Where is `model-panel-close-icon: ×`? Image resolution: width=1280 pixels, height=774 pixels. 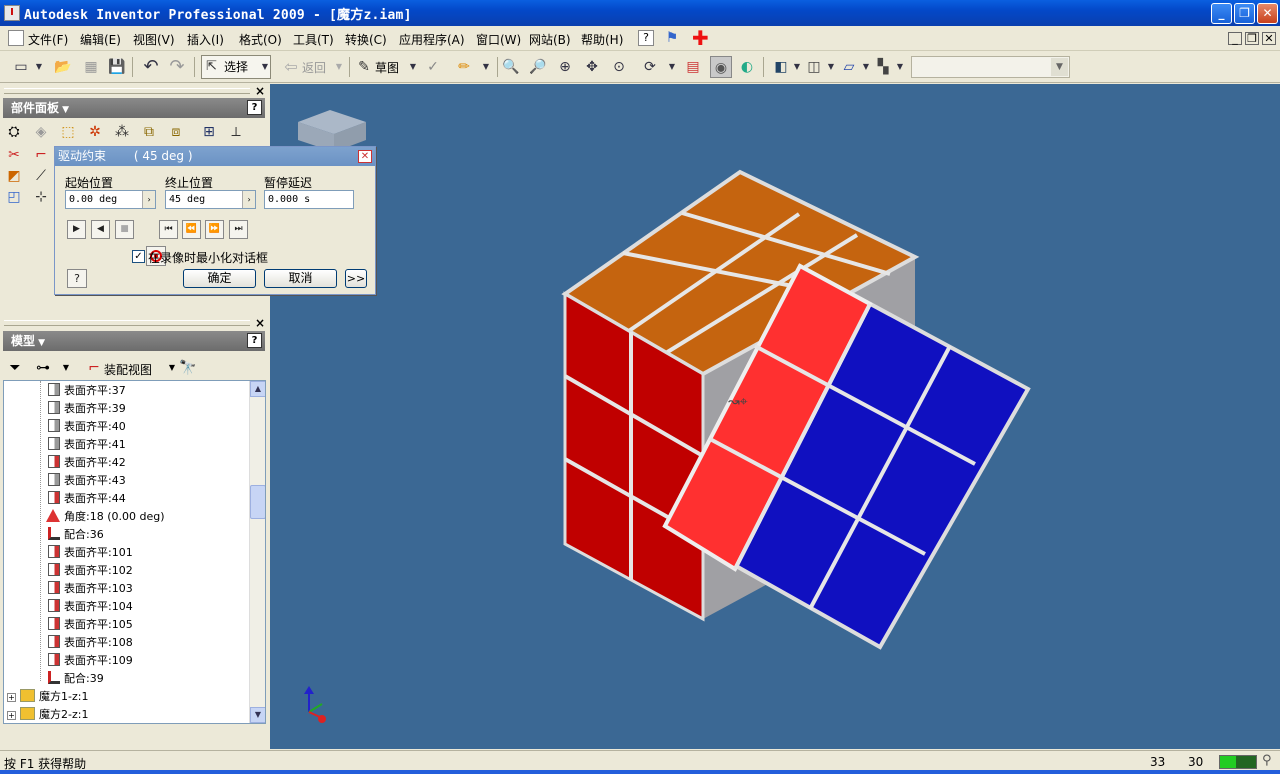
model-panel-close-icon: × is located at coordinates (260, 323).